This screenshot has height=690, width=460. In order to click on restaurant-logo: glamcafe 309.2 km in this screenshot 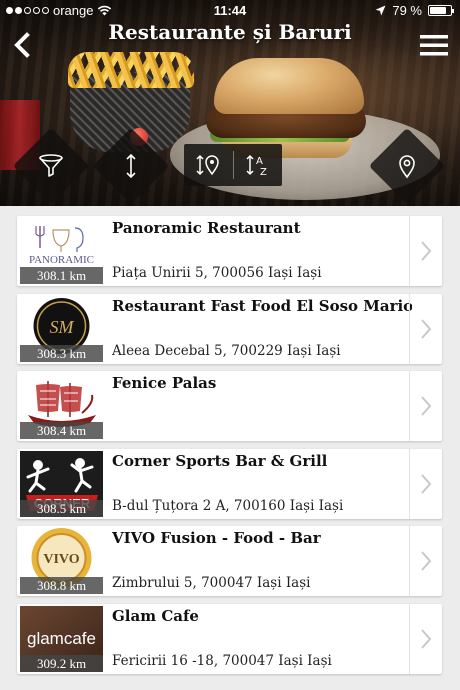, I will do `click(61, 638)`.